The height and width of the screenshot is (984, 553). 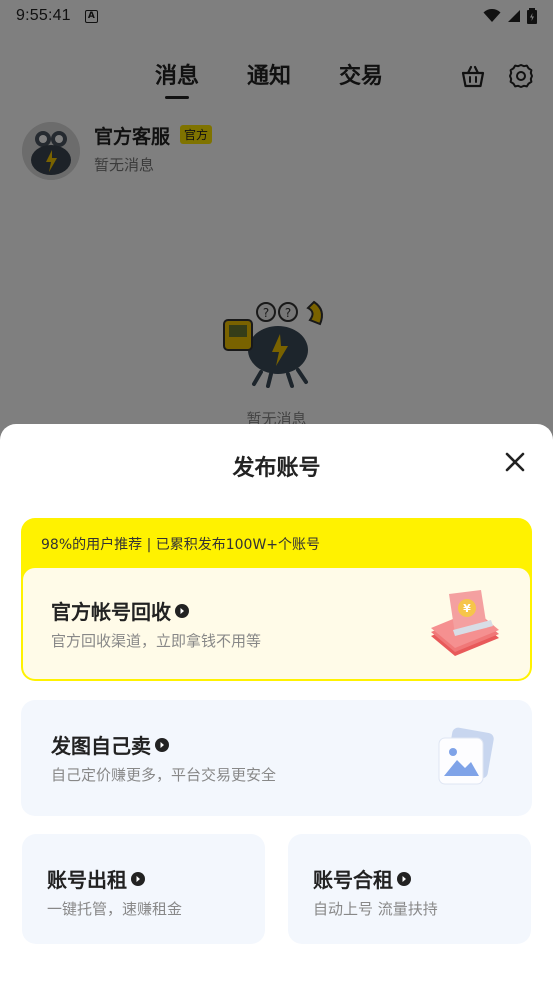 I want to click on self-sell-title-row: 发图自己卖, so click(x=110, y=744).